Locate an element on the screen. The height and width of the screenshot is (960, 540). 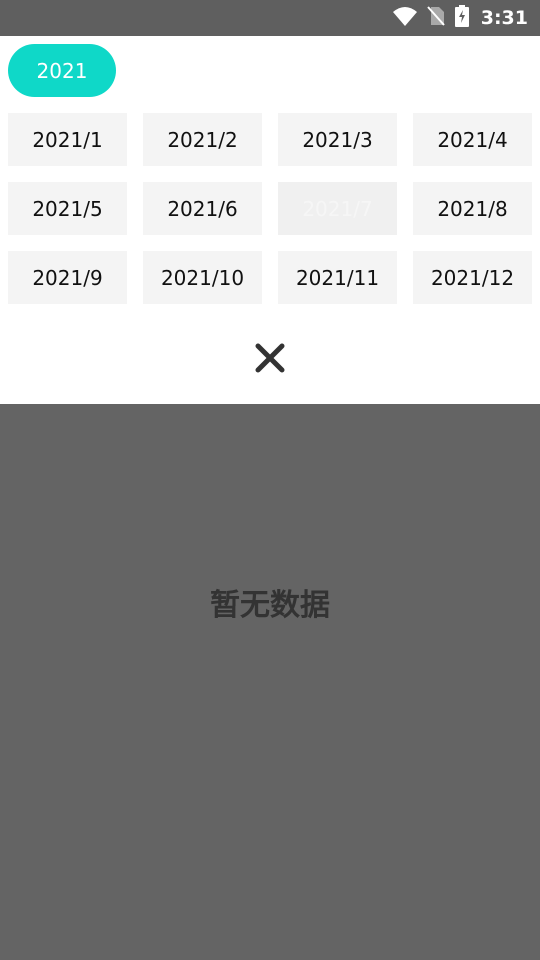
close-icon is located at coordinates (270, 358).